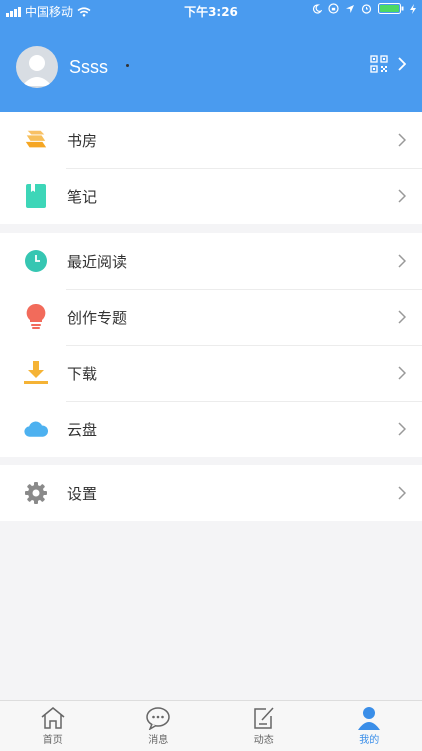 This screenshot has width=422, height=751. I want to click on clock-icon, so click(36, 261).